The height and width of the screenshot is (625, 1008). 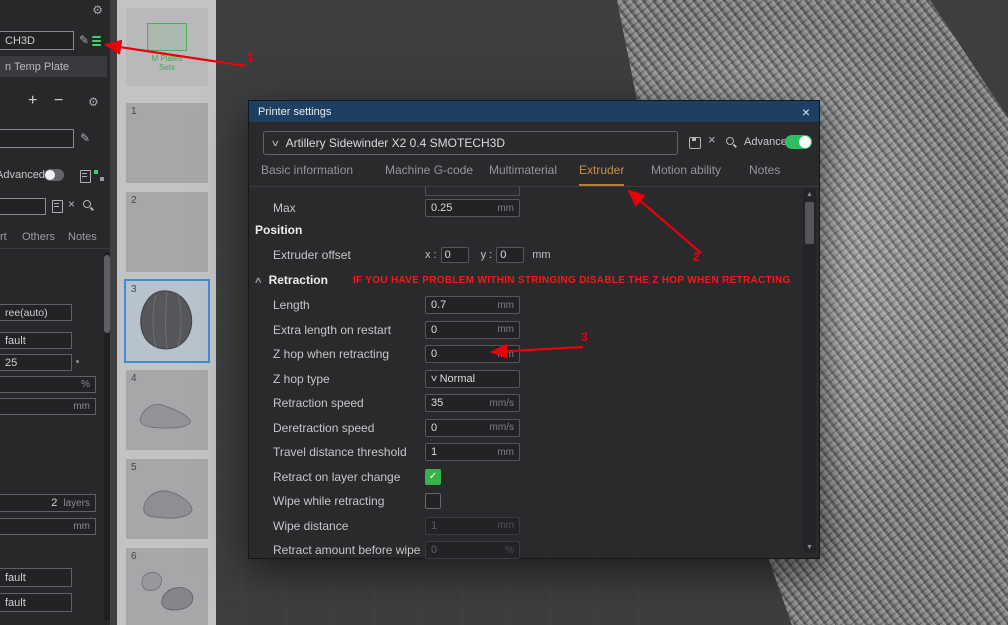 What do you see at coordinates (37, 138) in the screenshot?
I see `filament-preset-combo` at bounding box center [37, 138].